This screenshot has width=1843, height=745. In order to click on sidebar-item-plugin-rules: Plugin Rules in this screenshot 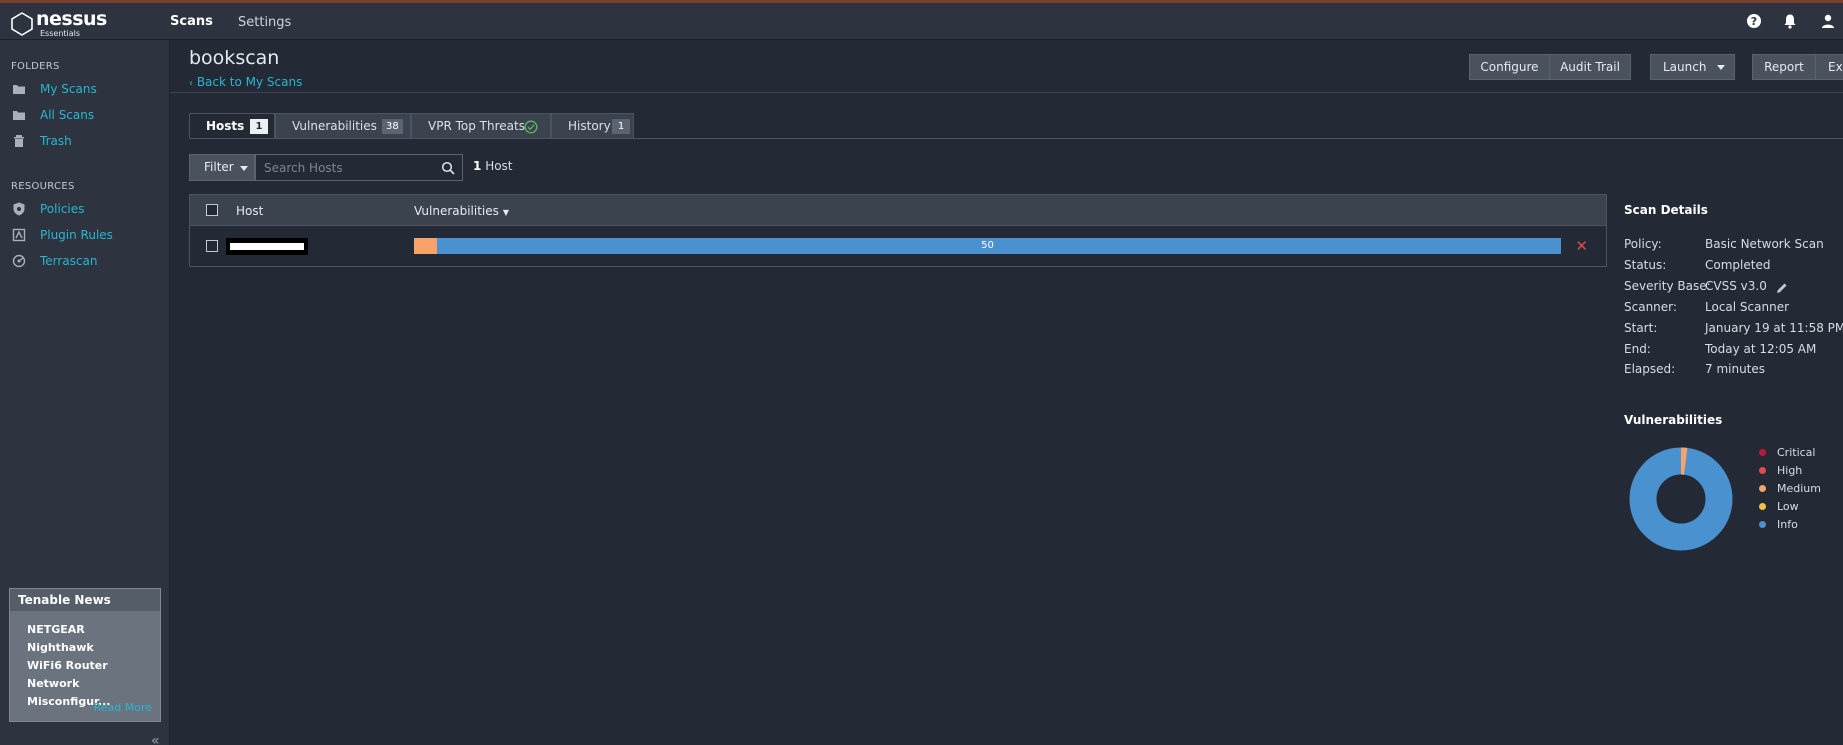, I will do `click(87, 236)`.